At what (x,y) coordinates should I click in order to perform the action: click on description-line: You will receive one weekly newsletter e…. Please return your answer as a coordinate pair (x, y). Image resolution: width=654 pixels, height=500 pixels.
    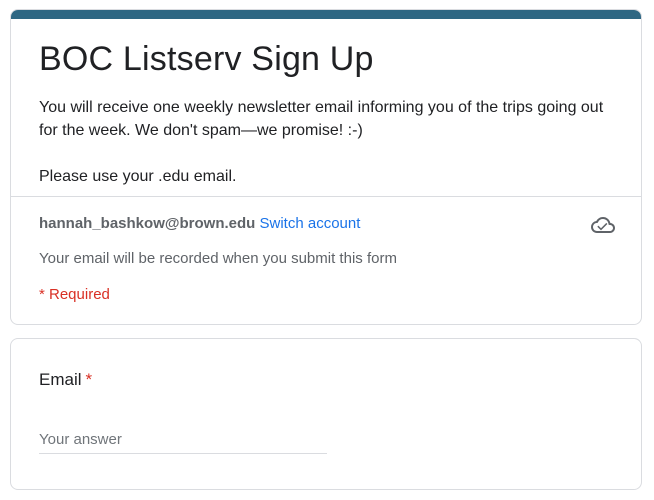
    Looking at the image, I should click on (321, 107).